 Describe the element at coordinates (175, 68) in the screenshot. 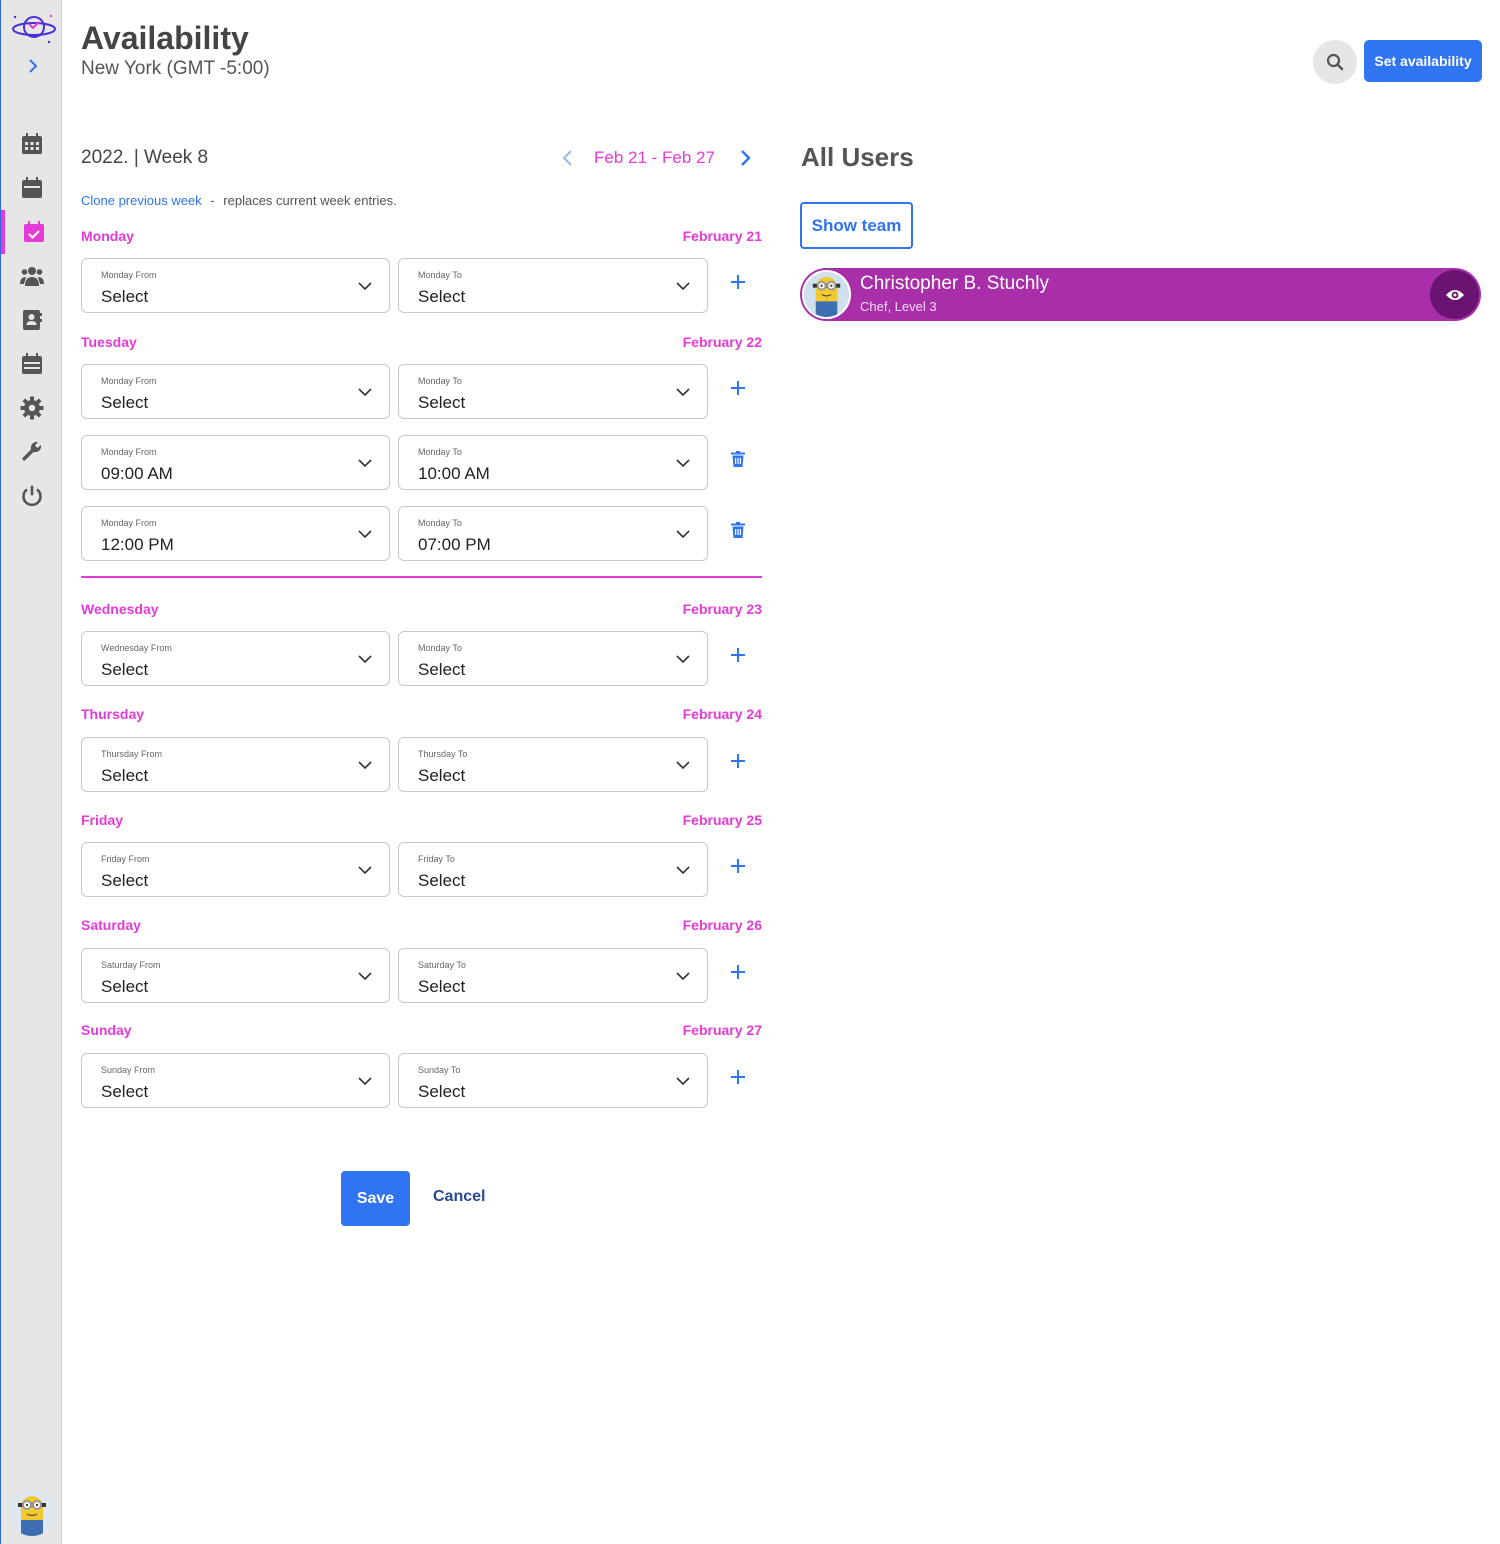

I see `timezone-label: New York (GMT -5:00)` at that location.